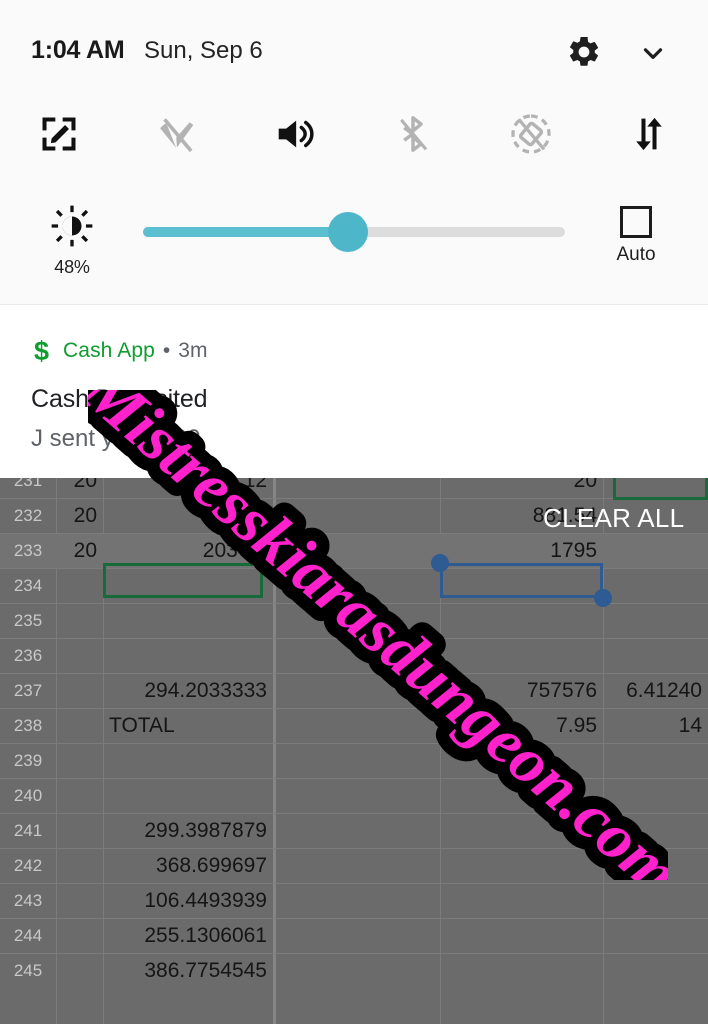  I want to click on table-row: 233 20 2034.9 1795, so click(354, 550).